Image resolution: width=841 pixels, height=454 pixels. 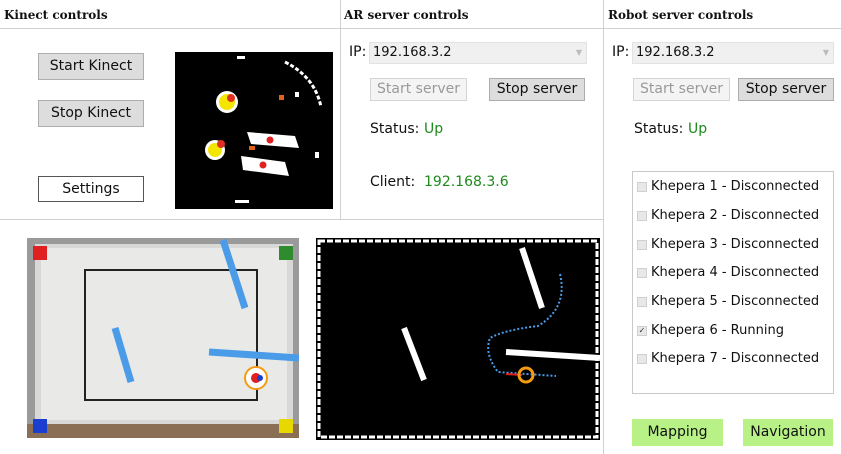 I want to click on robot-label: Khepera 1 - Disconnected, so click(x=735, y=186).